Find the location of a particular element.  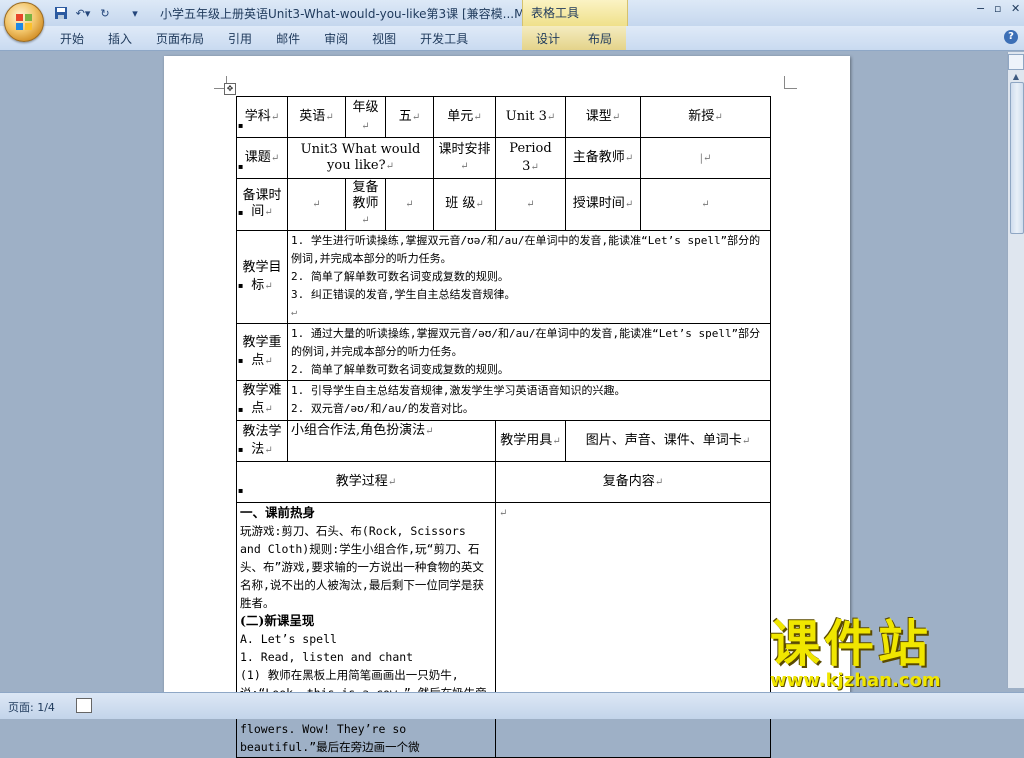

office-button is located at coordinates (24, 22).